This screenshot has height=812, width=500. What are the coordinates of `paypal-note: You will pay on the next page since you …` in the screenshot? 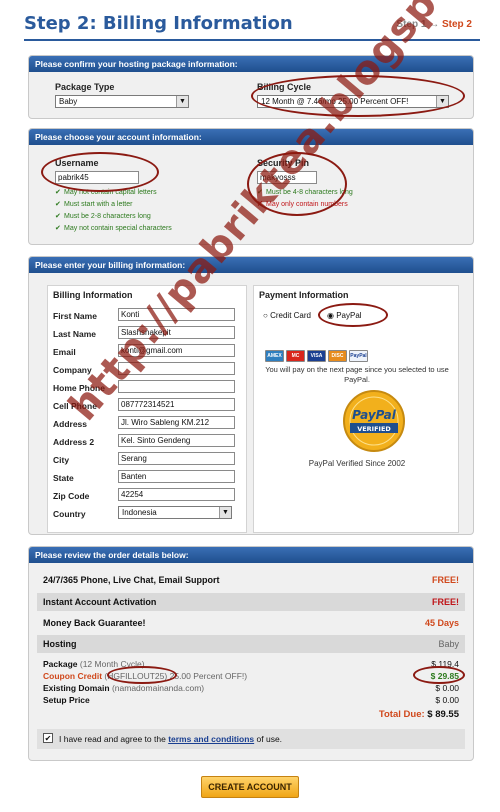 It's located at (357, 374).